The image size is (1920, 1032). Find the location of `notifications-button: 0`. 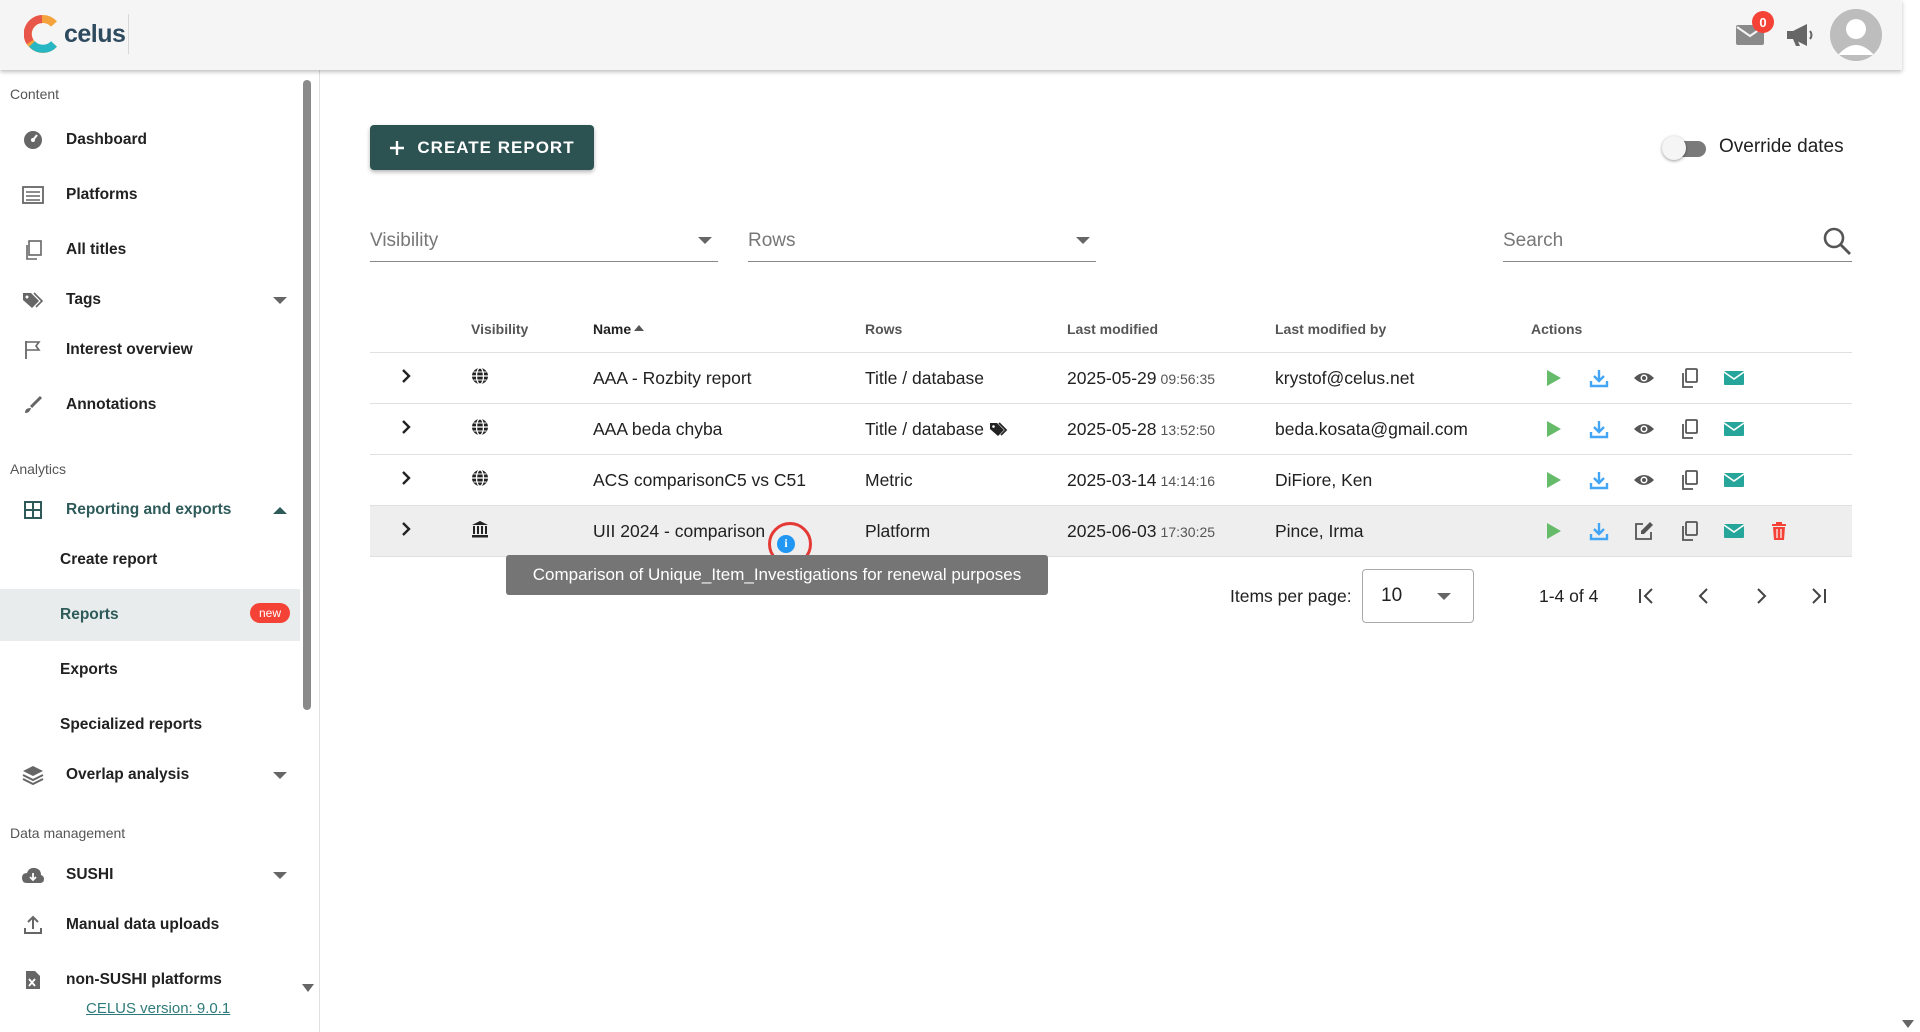

notifications-button: 0 is located at coordinates (1752, 33).